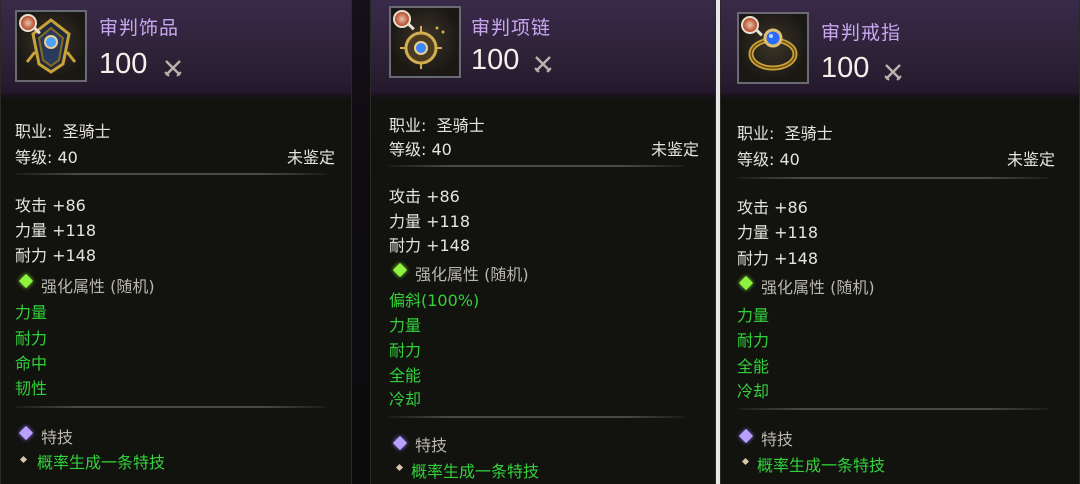 This screenshot has height=484, width=1080. What do you see at coordinates (434, 300) in the screenshot?
I see `random-attr: 偏斜(100%)` at bounding box center [434, 300].